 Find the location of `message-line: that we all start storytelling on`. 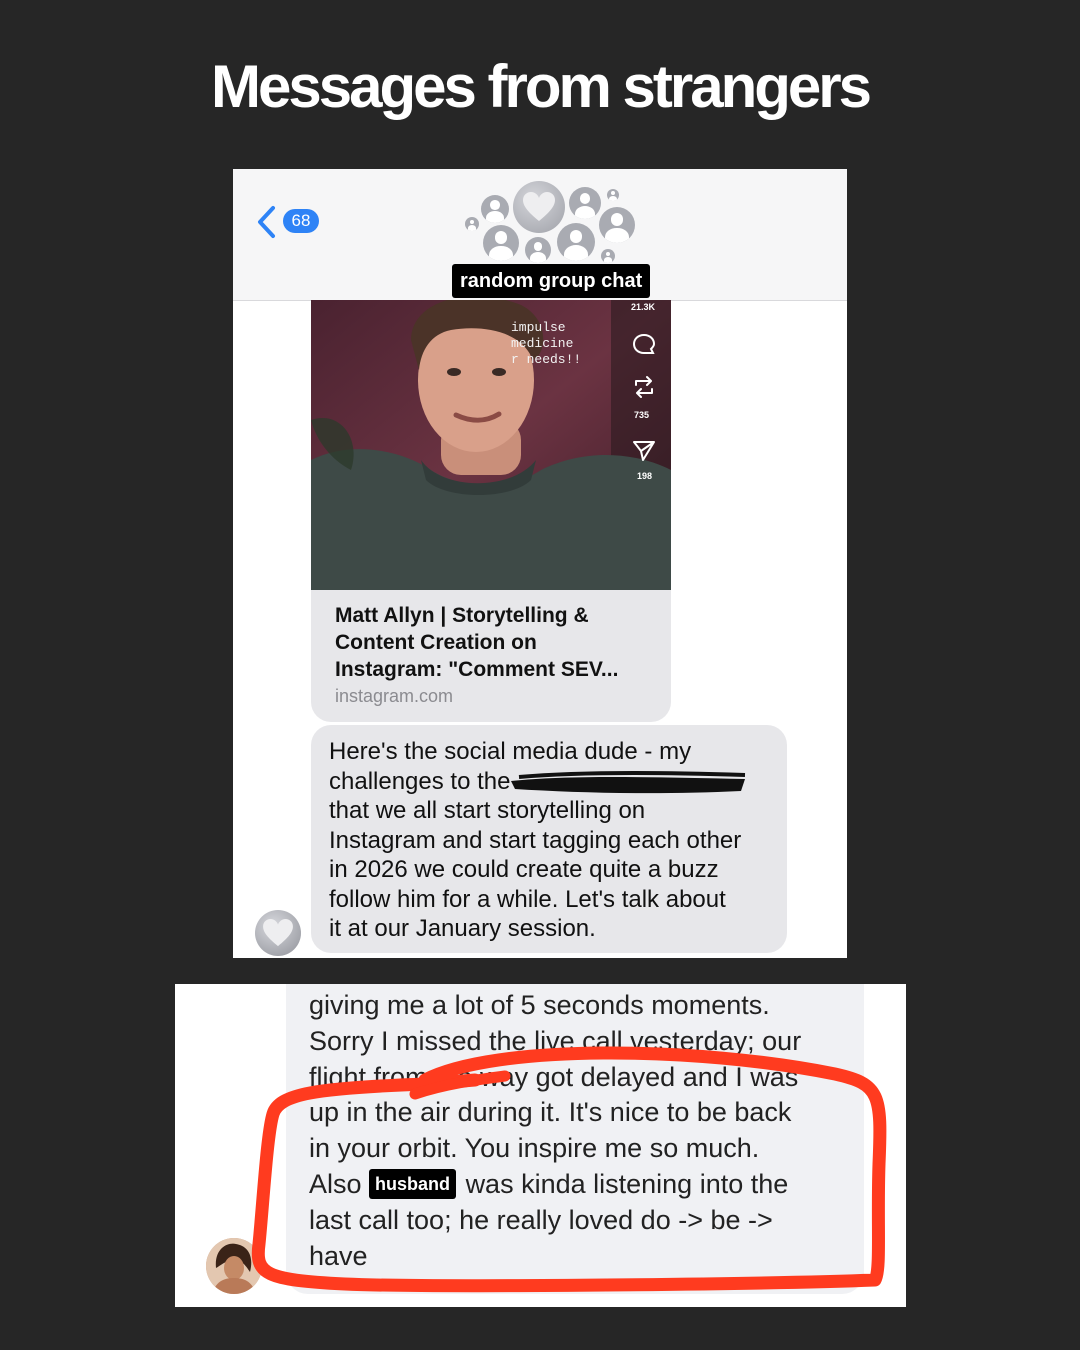

message-line: that we all start storytelling on is located at coordinates (487, 810).